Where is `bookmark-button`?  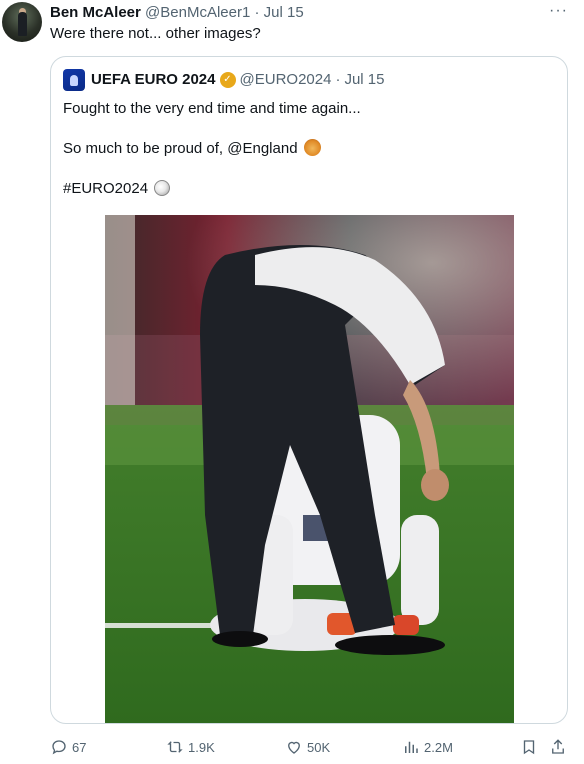 bookmark-button is located at coordinates (529, 747).